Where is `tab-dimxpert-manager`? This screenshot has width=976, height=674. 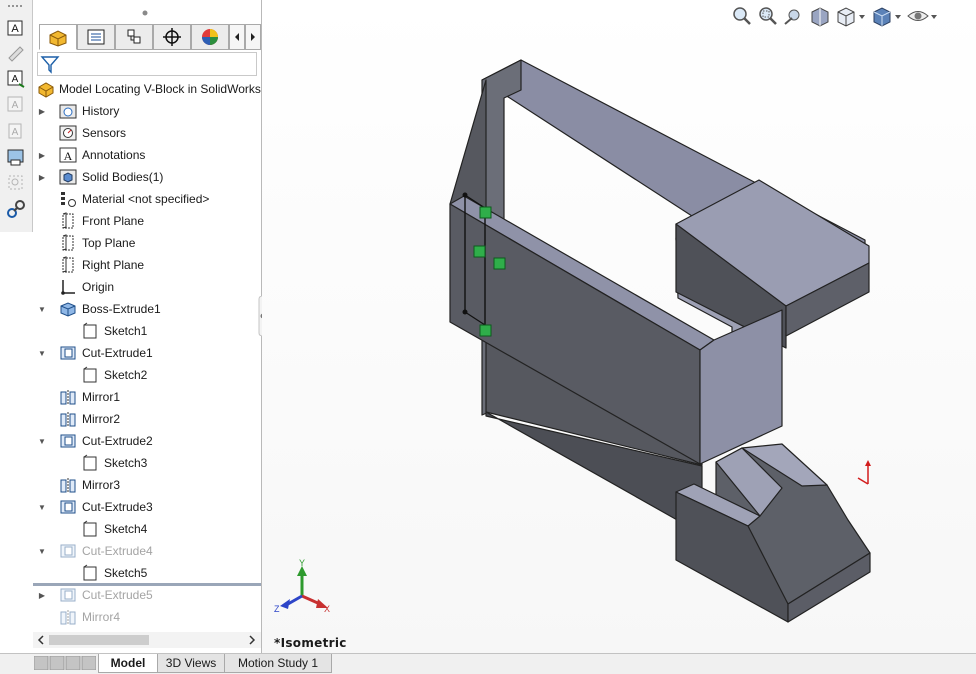
tab-dimxpert-manager is located at coordinates (172, 37).